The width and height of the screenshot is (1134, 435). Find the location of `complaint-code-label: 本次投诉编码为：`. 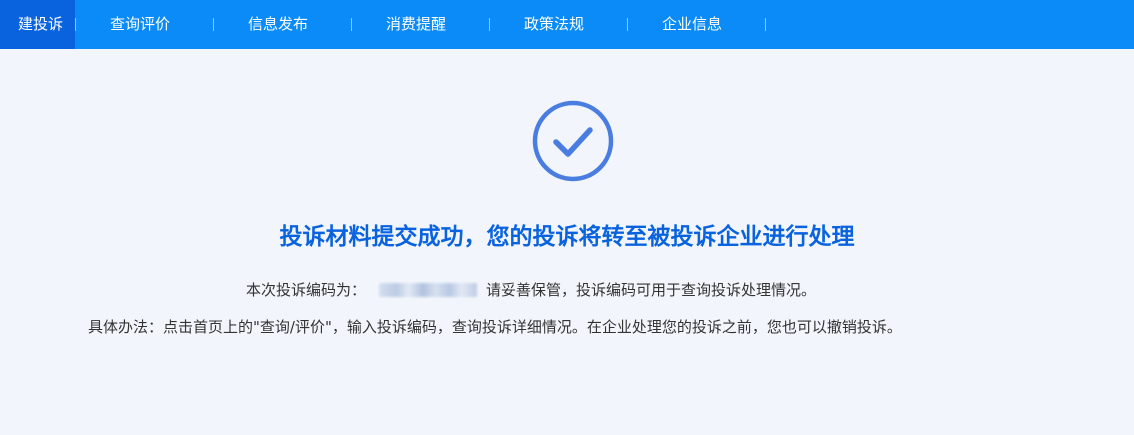

complaint-code-label: 本次投诉编码为： is located at coordinates (306, 290).